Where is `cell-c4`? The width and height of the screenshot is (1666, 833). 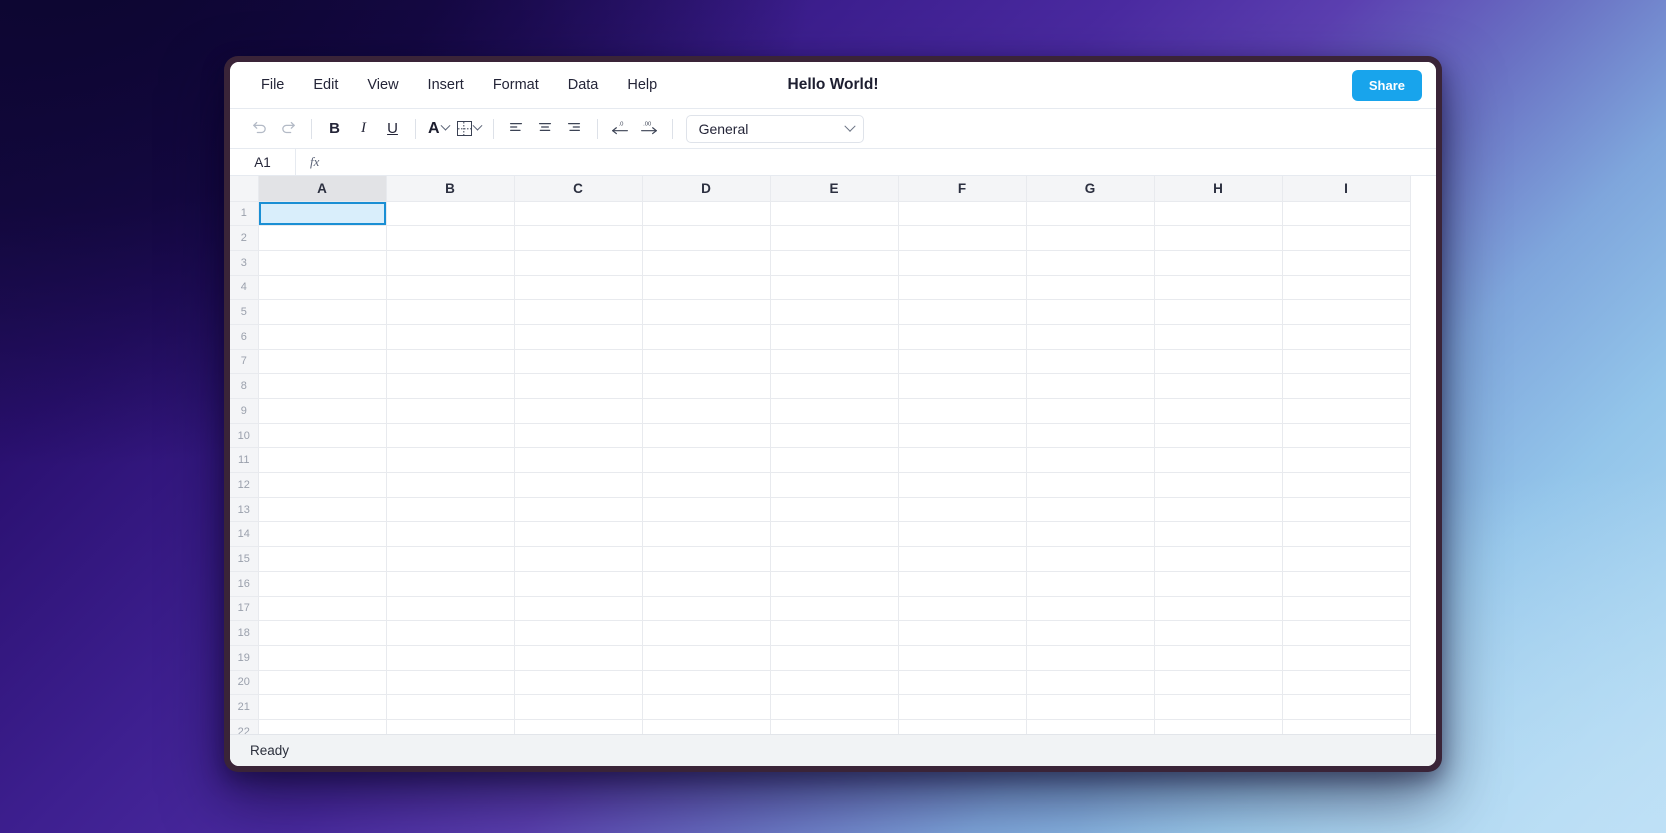
cell-c4 is located at coordinates (578, 288).